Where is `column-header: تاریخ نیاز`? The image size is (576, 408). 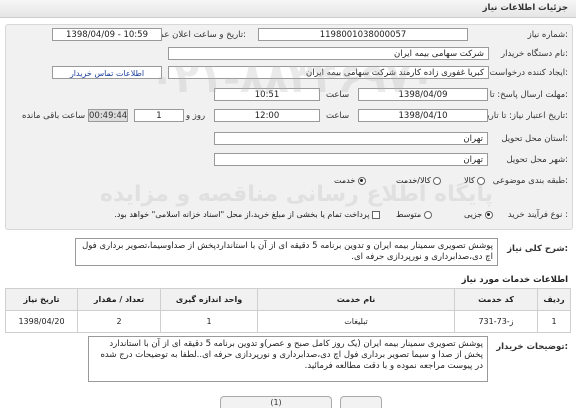 column-header: تاریخ نیاز is located at coordinates (41, 299).